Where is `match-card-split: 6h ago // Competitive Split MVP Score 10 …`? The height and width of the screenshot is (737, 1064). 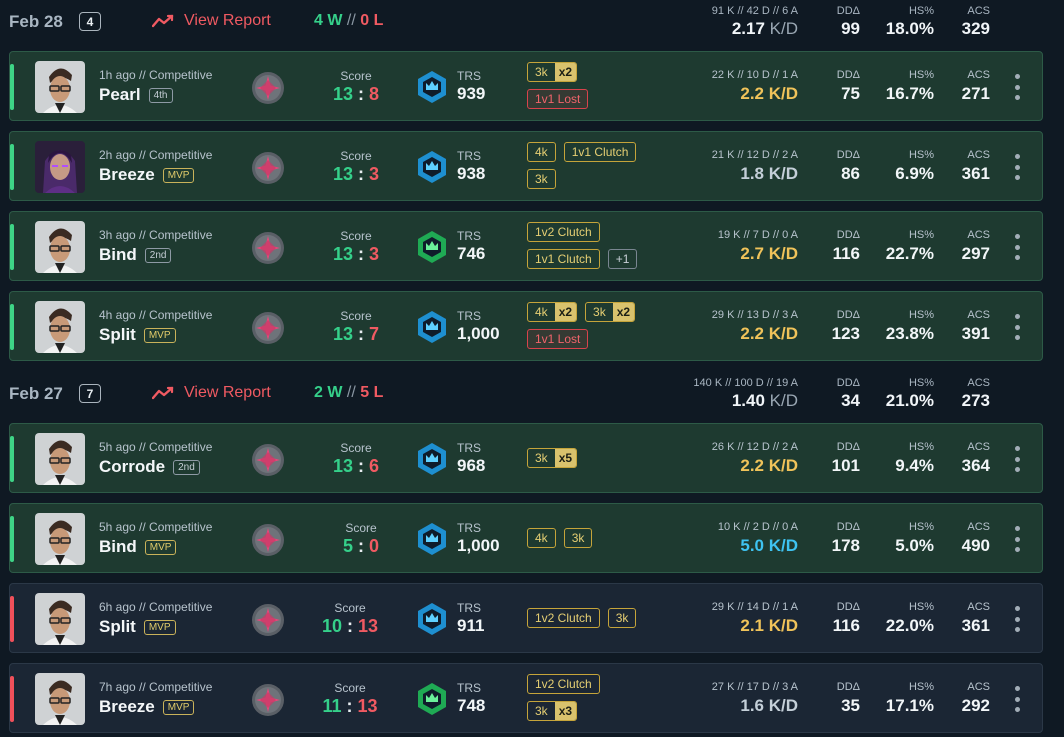
match-card-split: 6h ago // Competitive Split MVP Score 10 … is located at coordinates (526, 618).